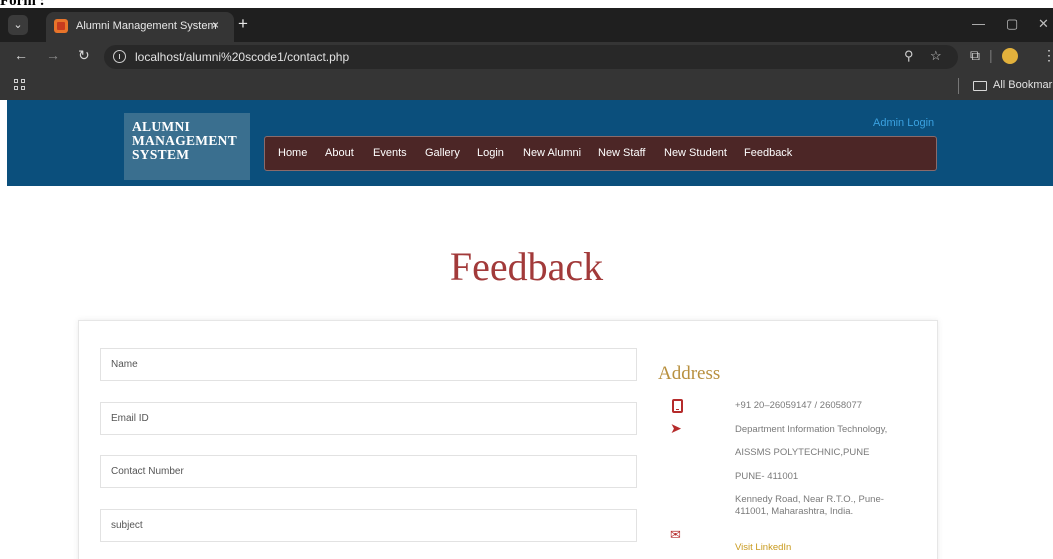 The image size is (1053, 559). I want to click on new-tab-icon: +, so click(243, 24).